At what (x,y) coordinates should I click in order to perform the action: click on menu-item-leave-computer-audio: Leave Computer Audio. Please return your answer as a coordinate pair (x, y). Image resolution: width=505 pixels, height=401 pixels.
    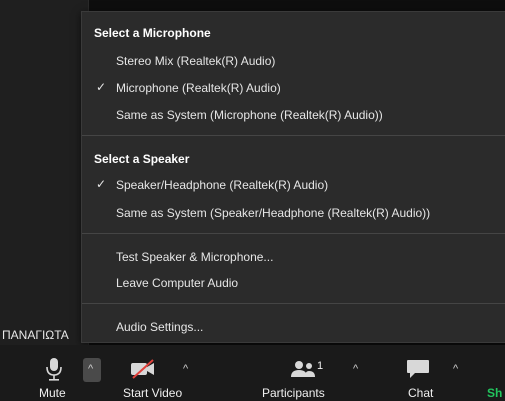
    Looking at the image, I should click on (293, 283).